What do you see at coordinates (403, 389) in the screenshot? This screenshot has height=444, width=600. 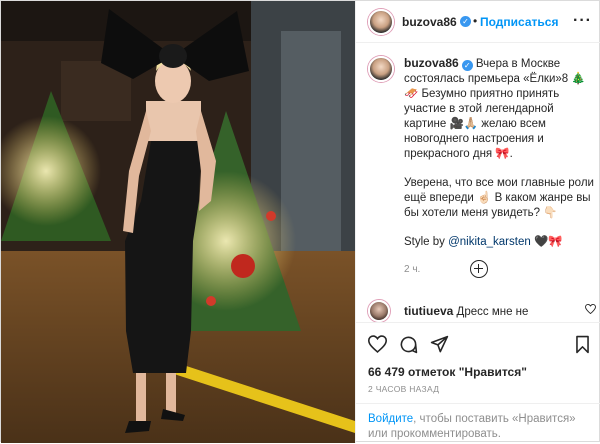 I see `post-time-ago: 2 ЧАСОВ НАЗАД` at bounding box center [403, 389].